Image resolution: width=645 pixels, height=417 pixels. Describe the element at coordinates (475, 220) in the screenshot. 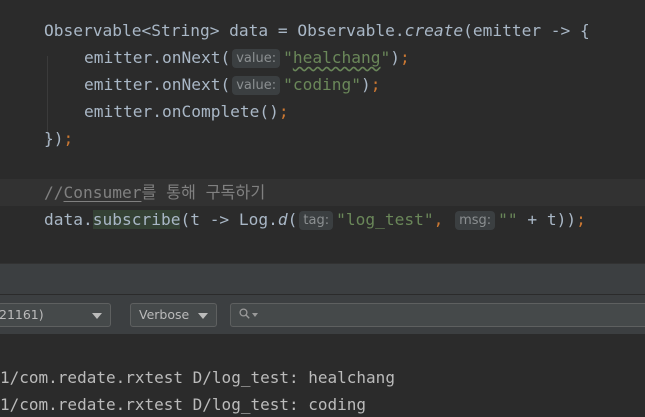

I see `param-hint-msg: msg:` at that location.